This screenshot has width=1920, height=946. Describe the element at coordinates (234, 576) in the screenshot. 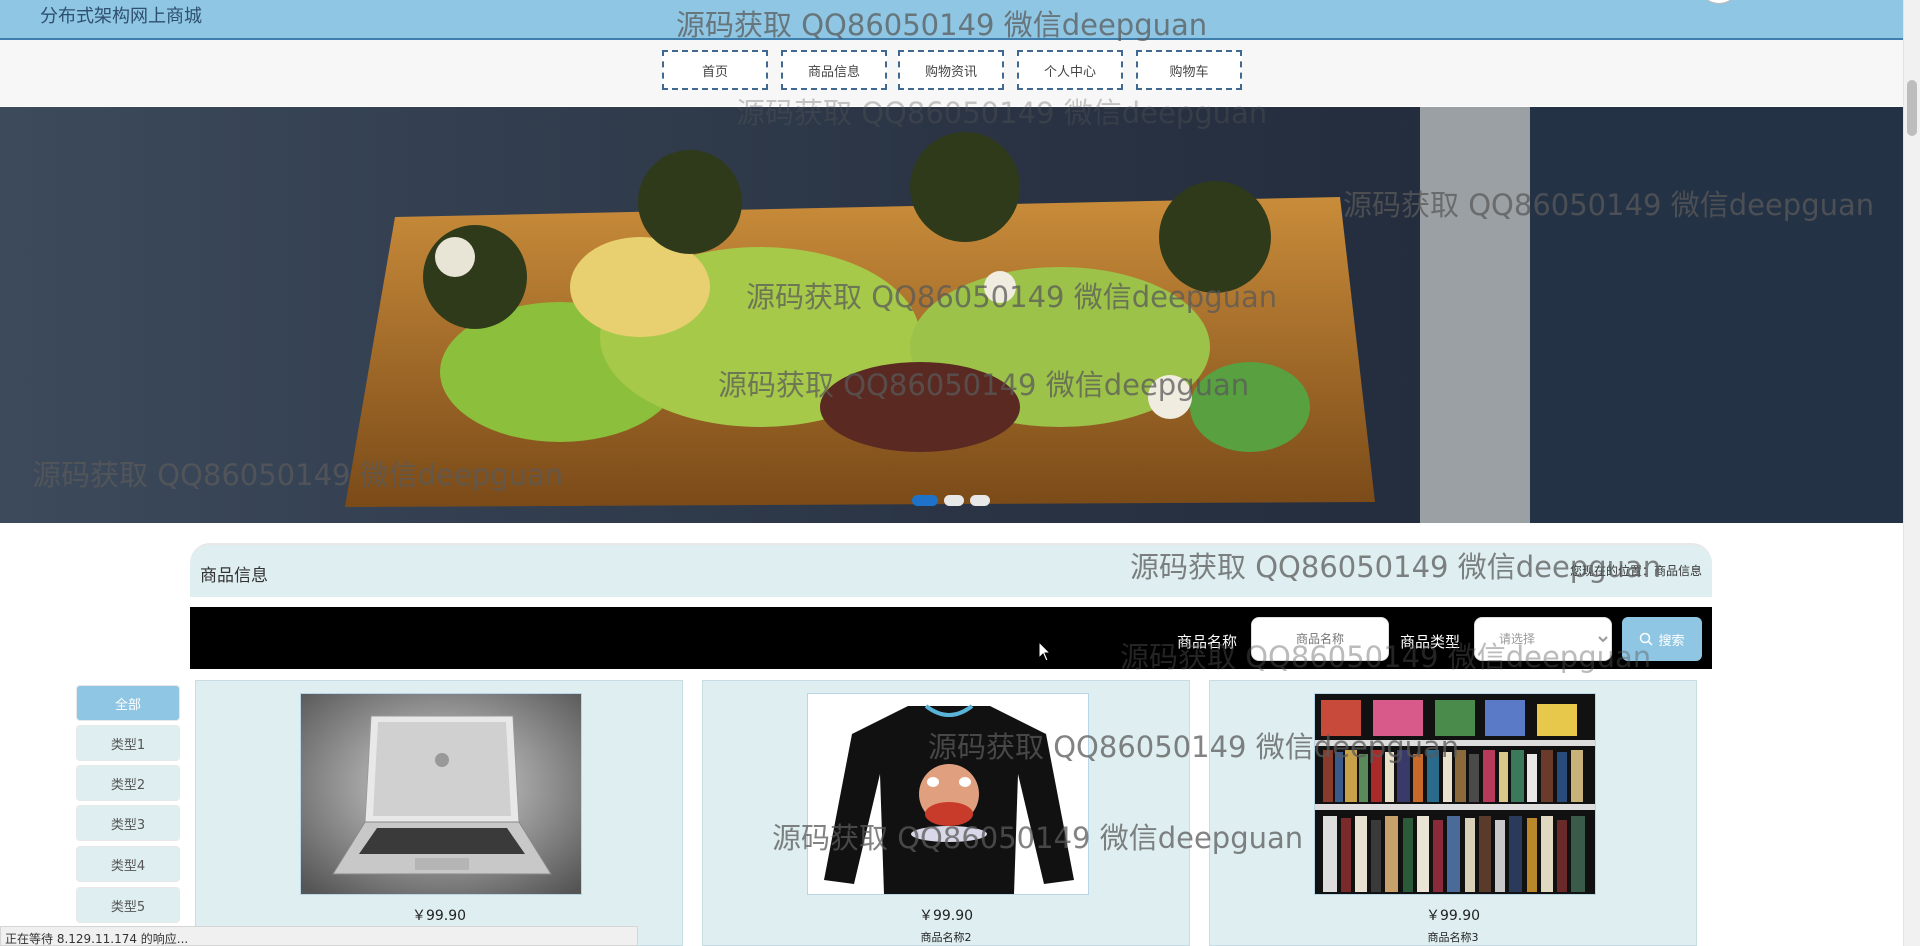

I see `section-title: 商品信息` at that location.